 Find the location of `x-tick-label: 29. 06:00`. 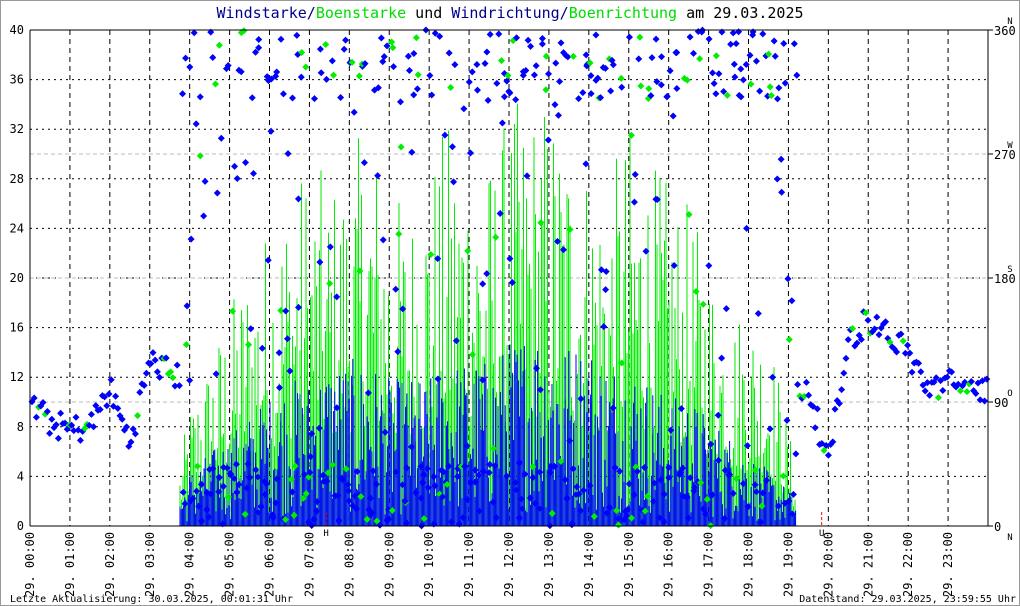

x-tick-label: 29. 06:00 is located at coordinates (270, 564).